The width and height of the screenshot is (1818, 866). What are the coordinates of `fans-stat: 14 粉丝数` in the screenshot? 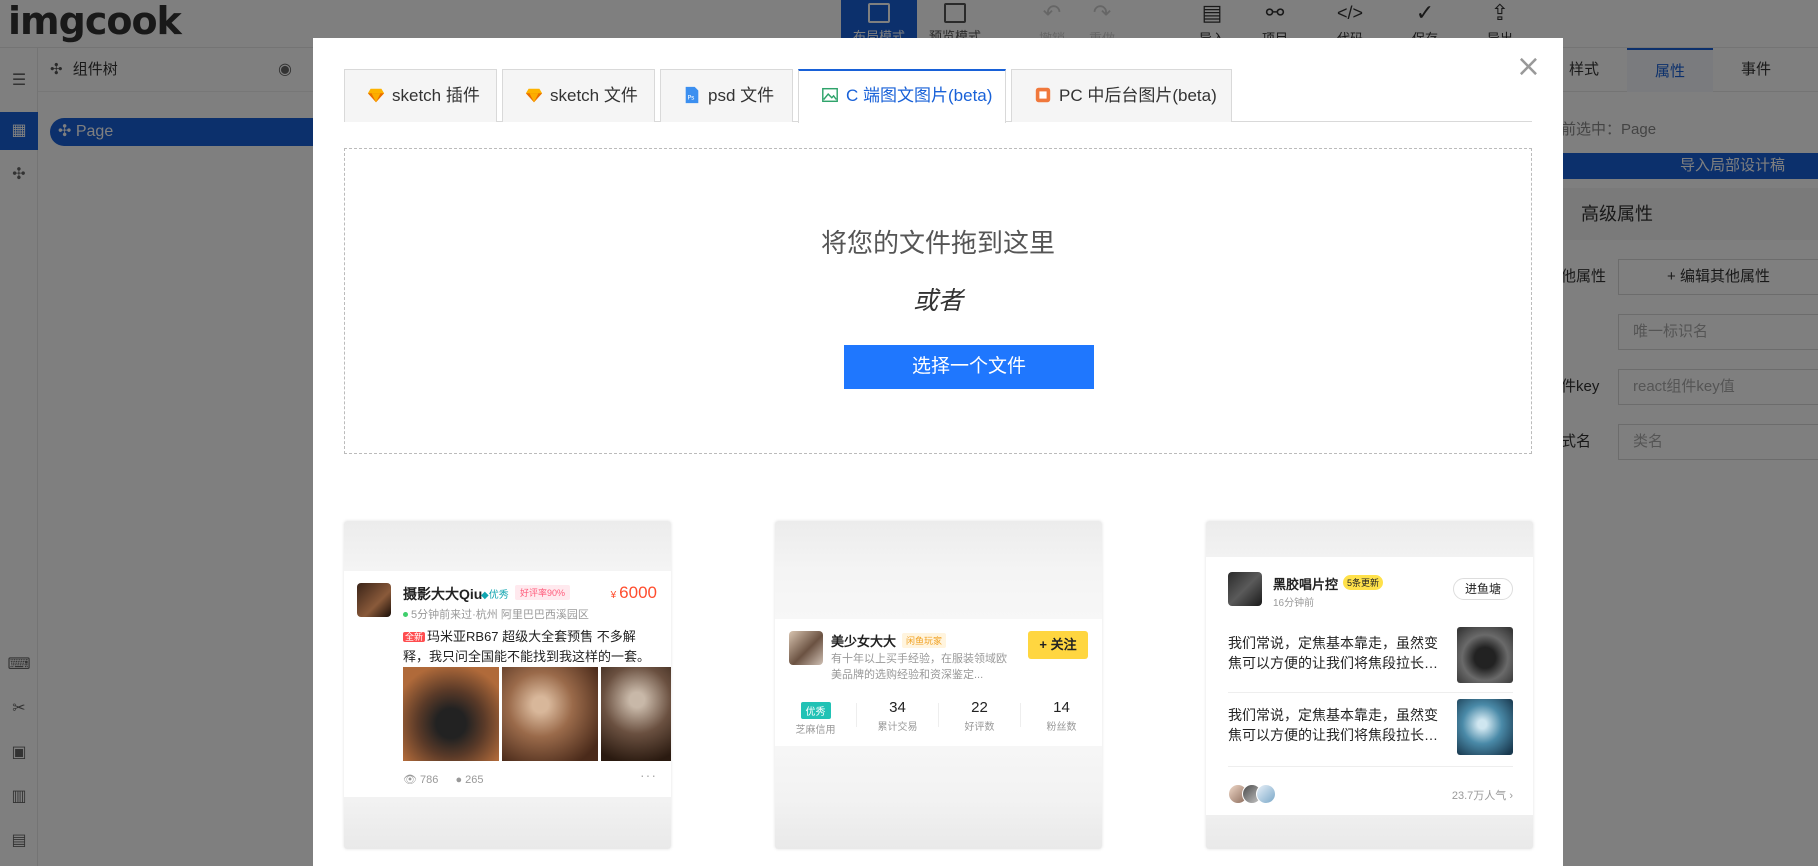 It's located at (1061, 716).